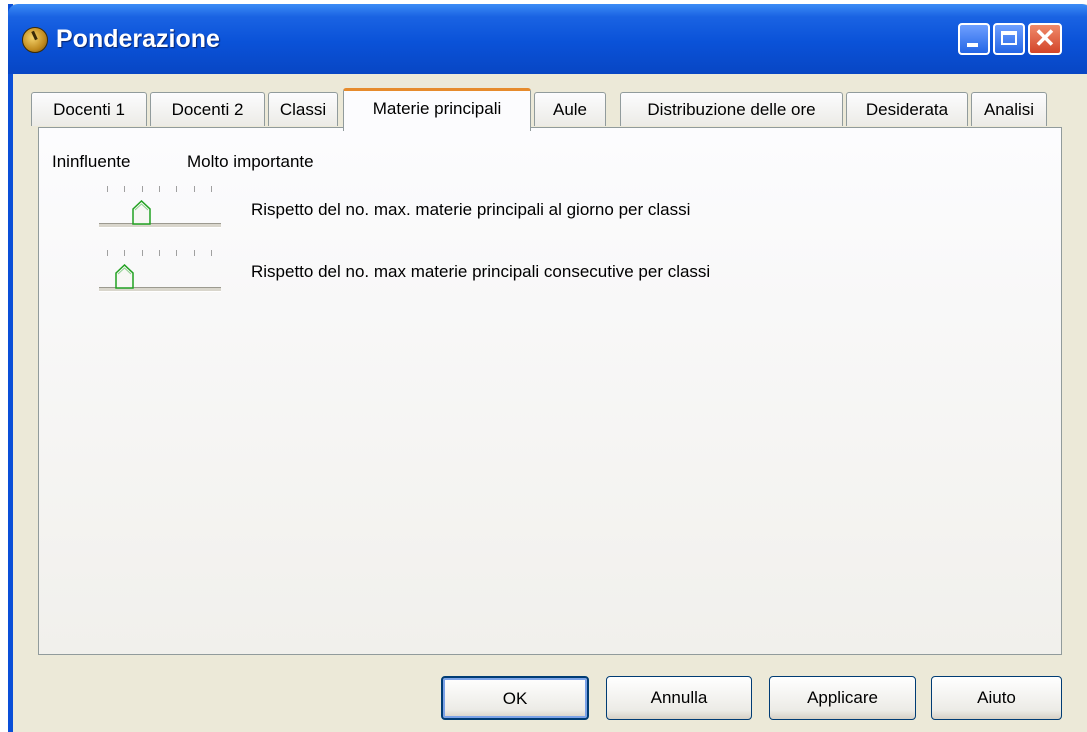 The width and height of the screenshot is (1087, 732). Describe the element at coordinates (89, 109) in the screenshot. I see `tab-docenti-1: Docenti 1` at that location.